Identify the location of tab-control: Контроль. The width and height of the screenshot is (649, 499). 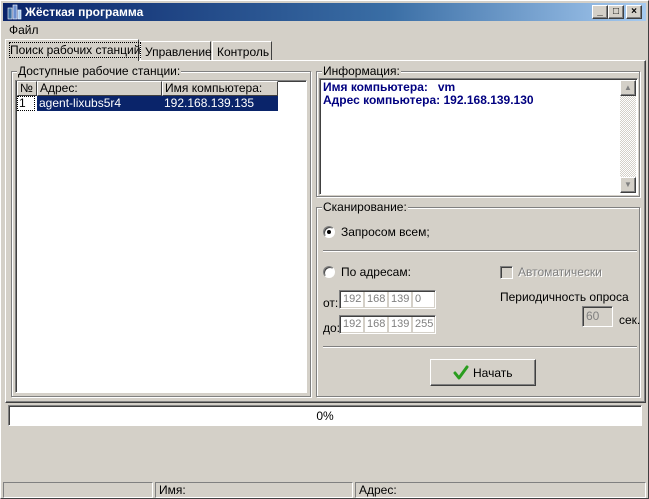
(242, 51).